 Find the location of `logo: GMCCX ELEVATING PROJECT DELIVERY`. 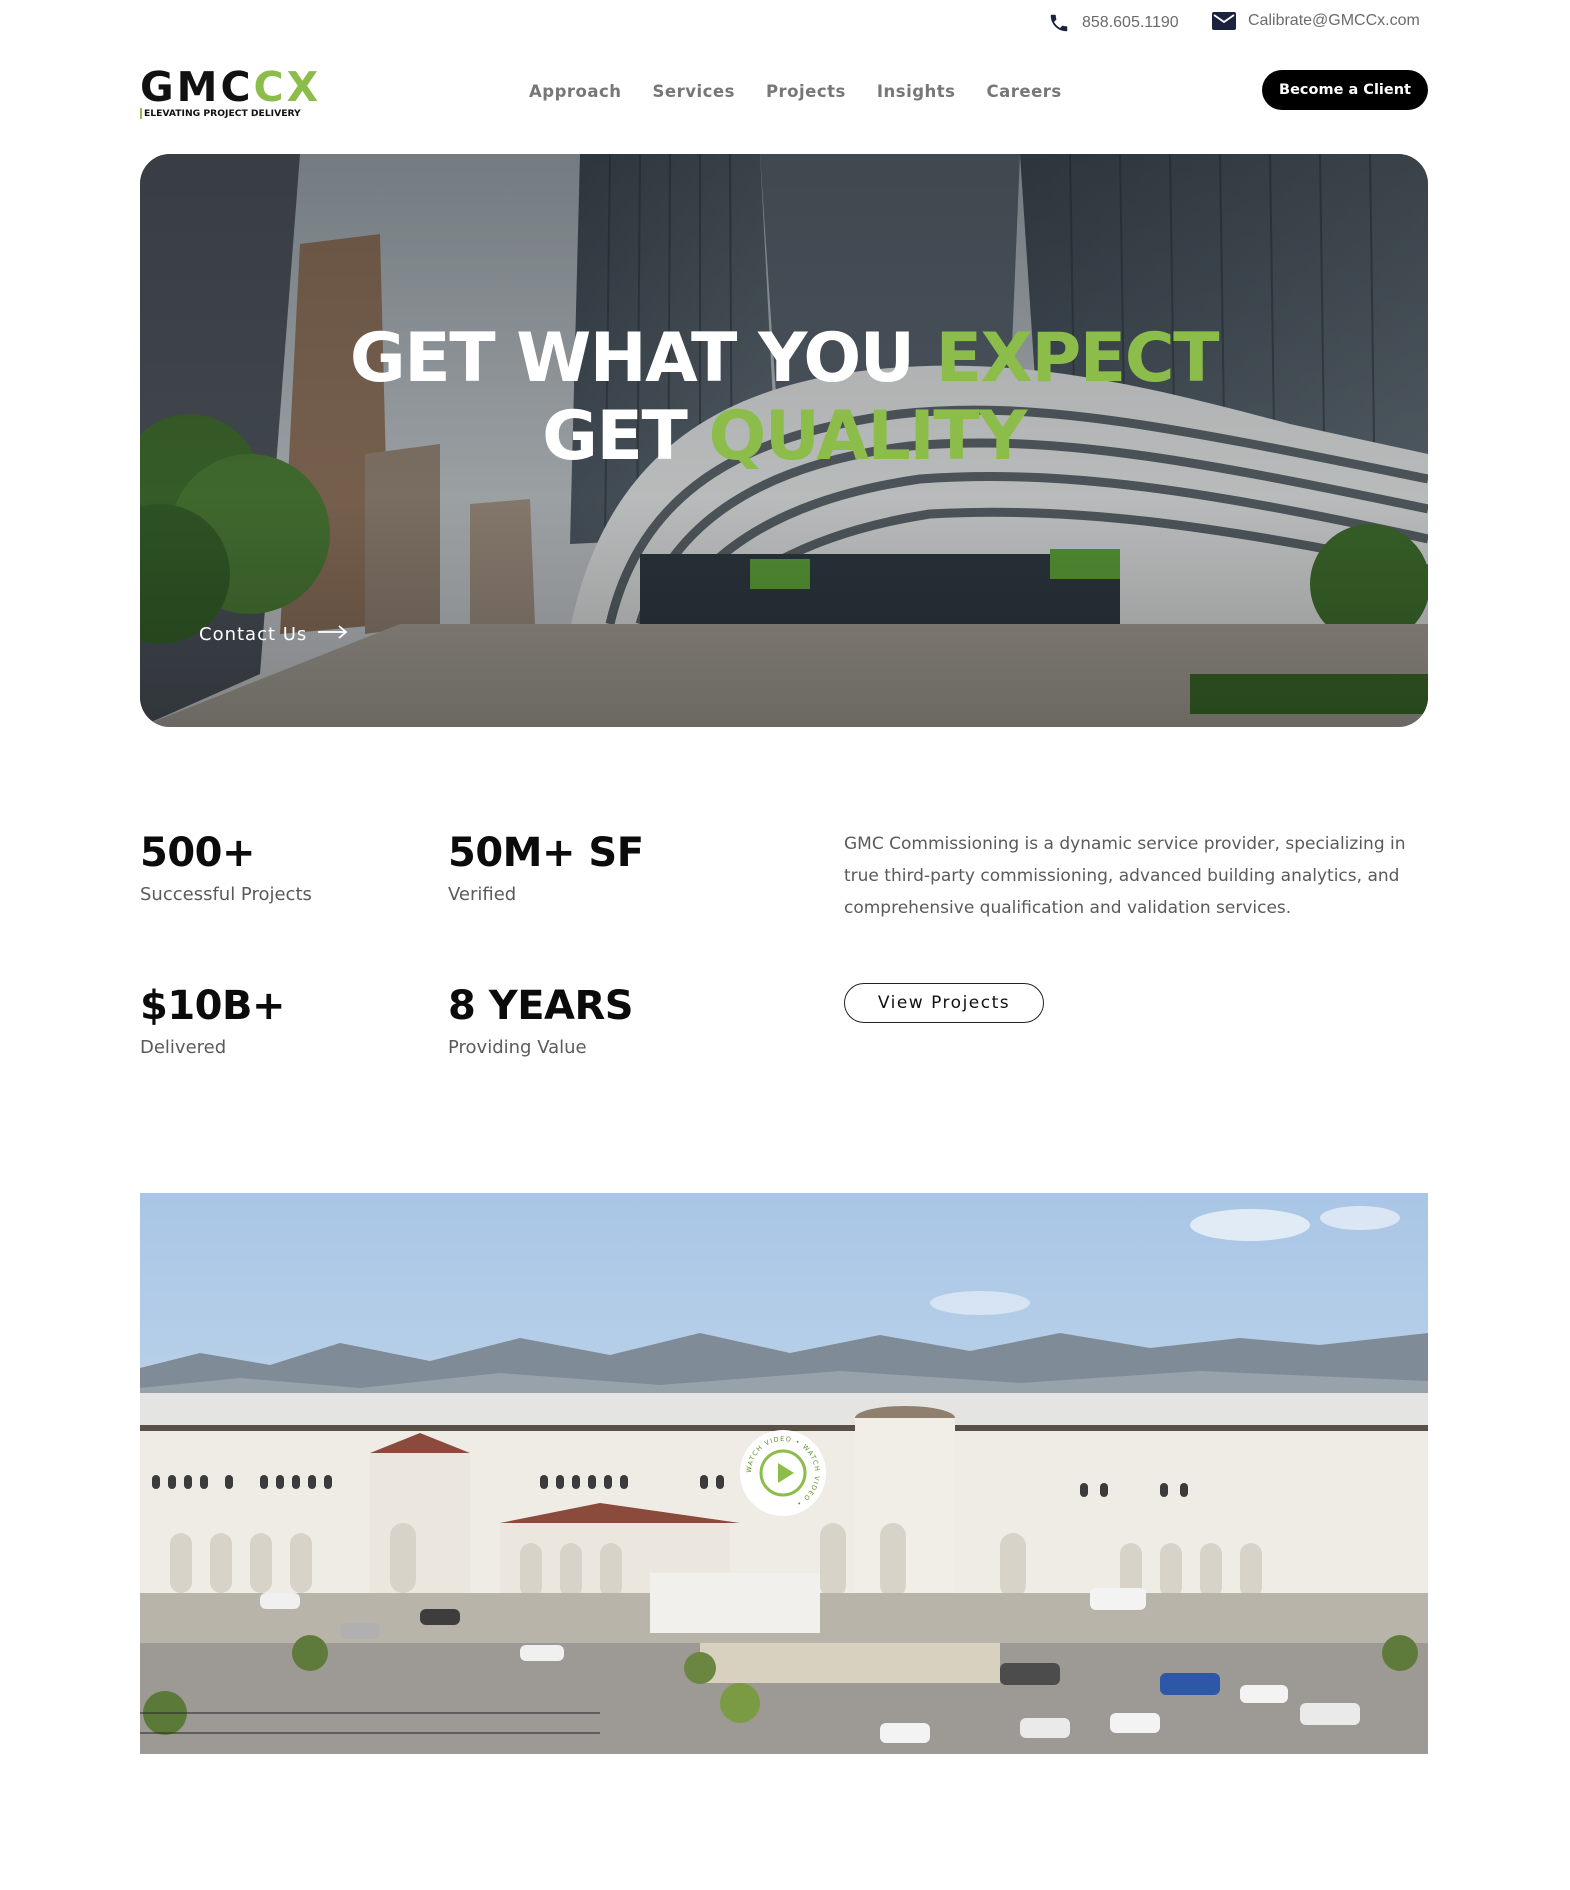

logo: GMCCX ELEVATING PROJECT DELIVERY is located at coordinates (230, 92).